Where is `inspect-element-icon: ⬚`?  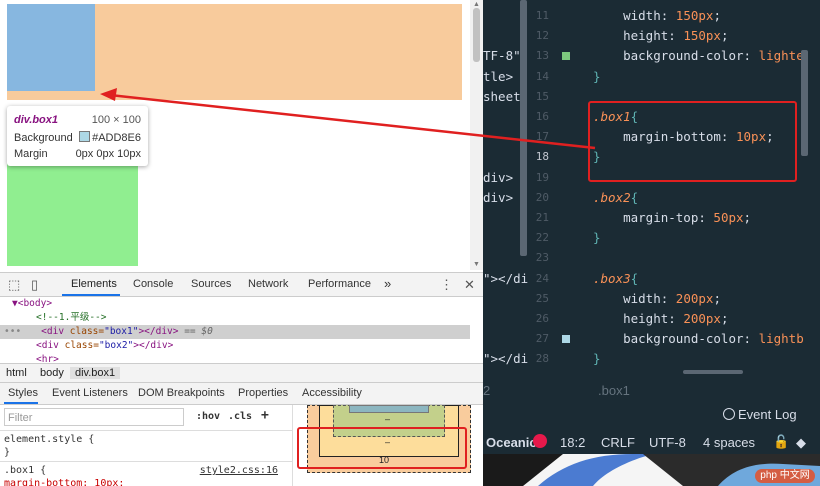 inspect-element-icon: ⬚ is located at coordinates (14, 285).